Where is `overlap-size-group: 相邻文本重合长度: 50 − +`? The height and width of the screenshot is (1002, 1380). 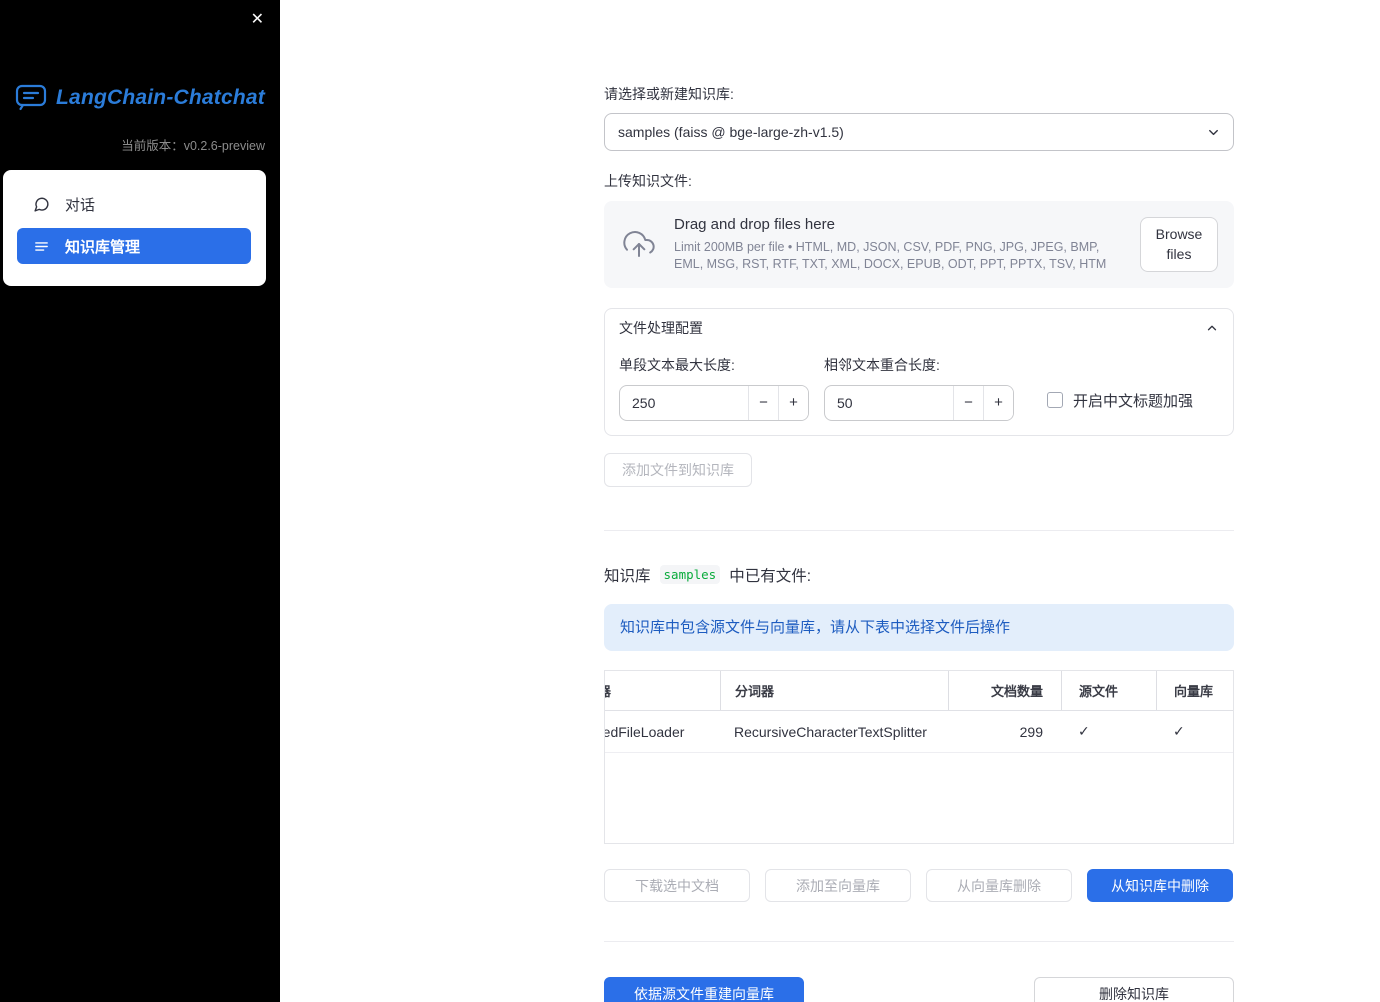
overlap-size-group: 相邻文本重合长度: 50 − + is located at coordinates (919, 386).